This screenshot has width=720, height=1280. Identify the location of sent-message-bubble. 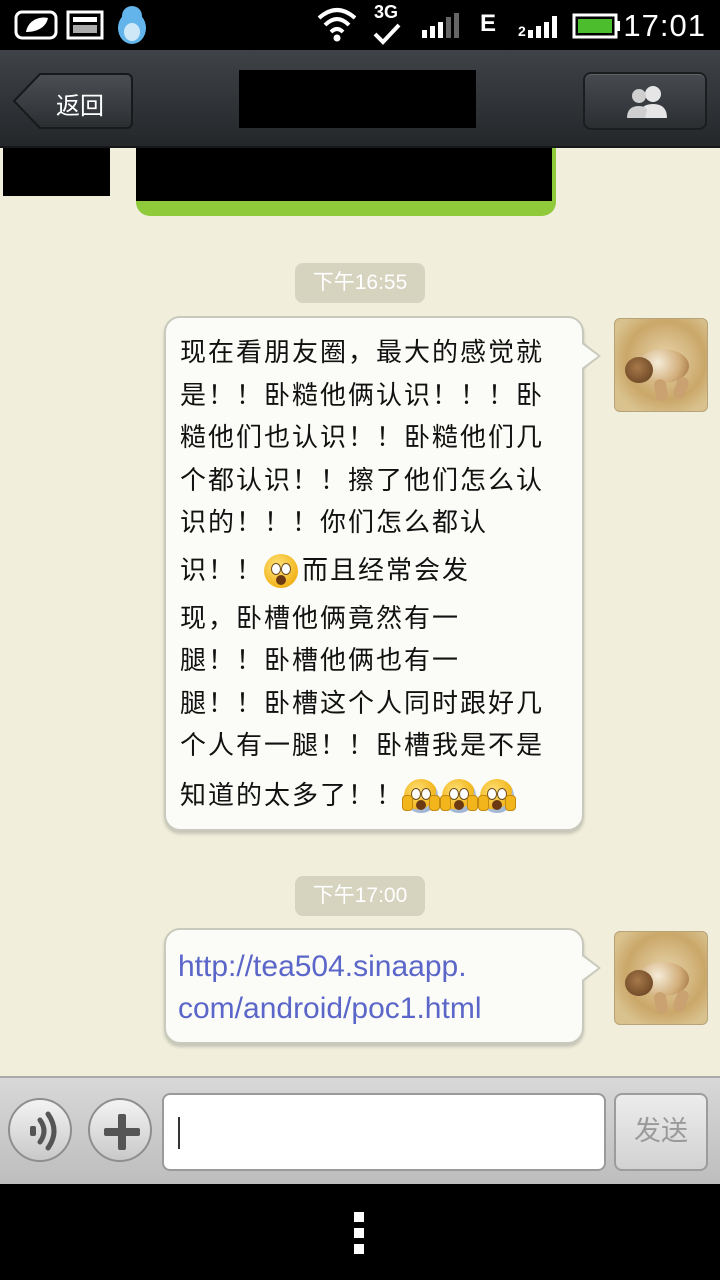
(346, 182).